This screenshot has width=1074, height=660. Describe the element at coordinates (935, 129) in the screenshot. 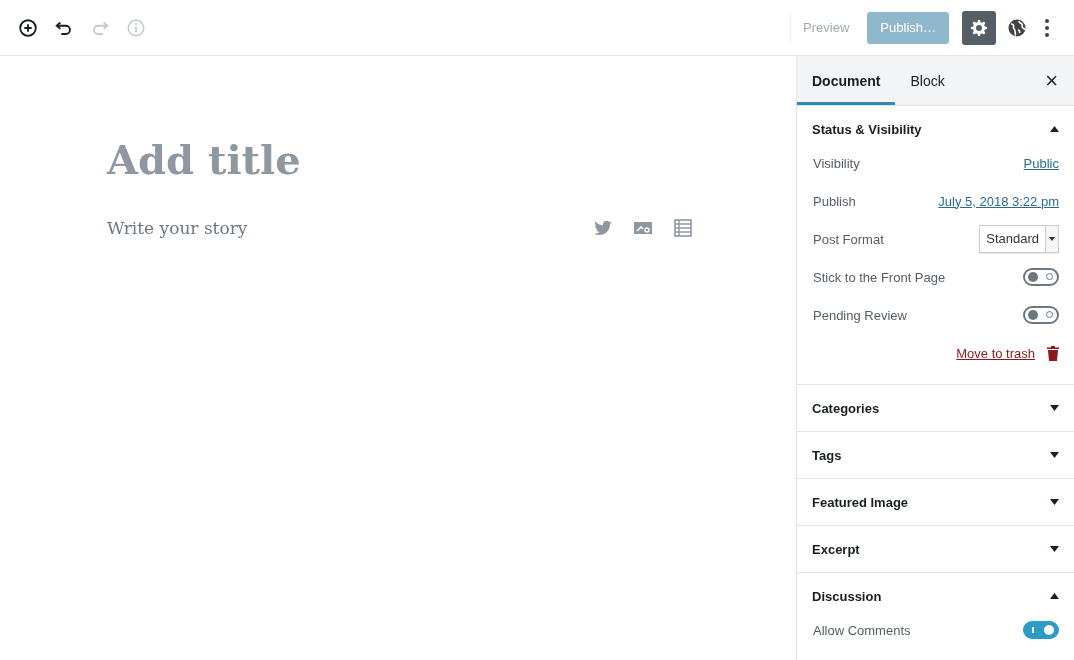

I see `panel-header: Status & Visibility` at that location.